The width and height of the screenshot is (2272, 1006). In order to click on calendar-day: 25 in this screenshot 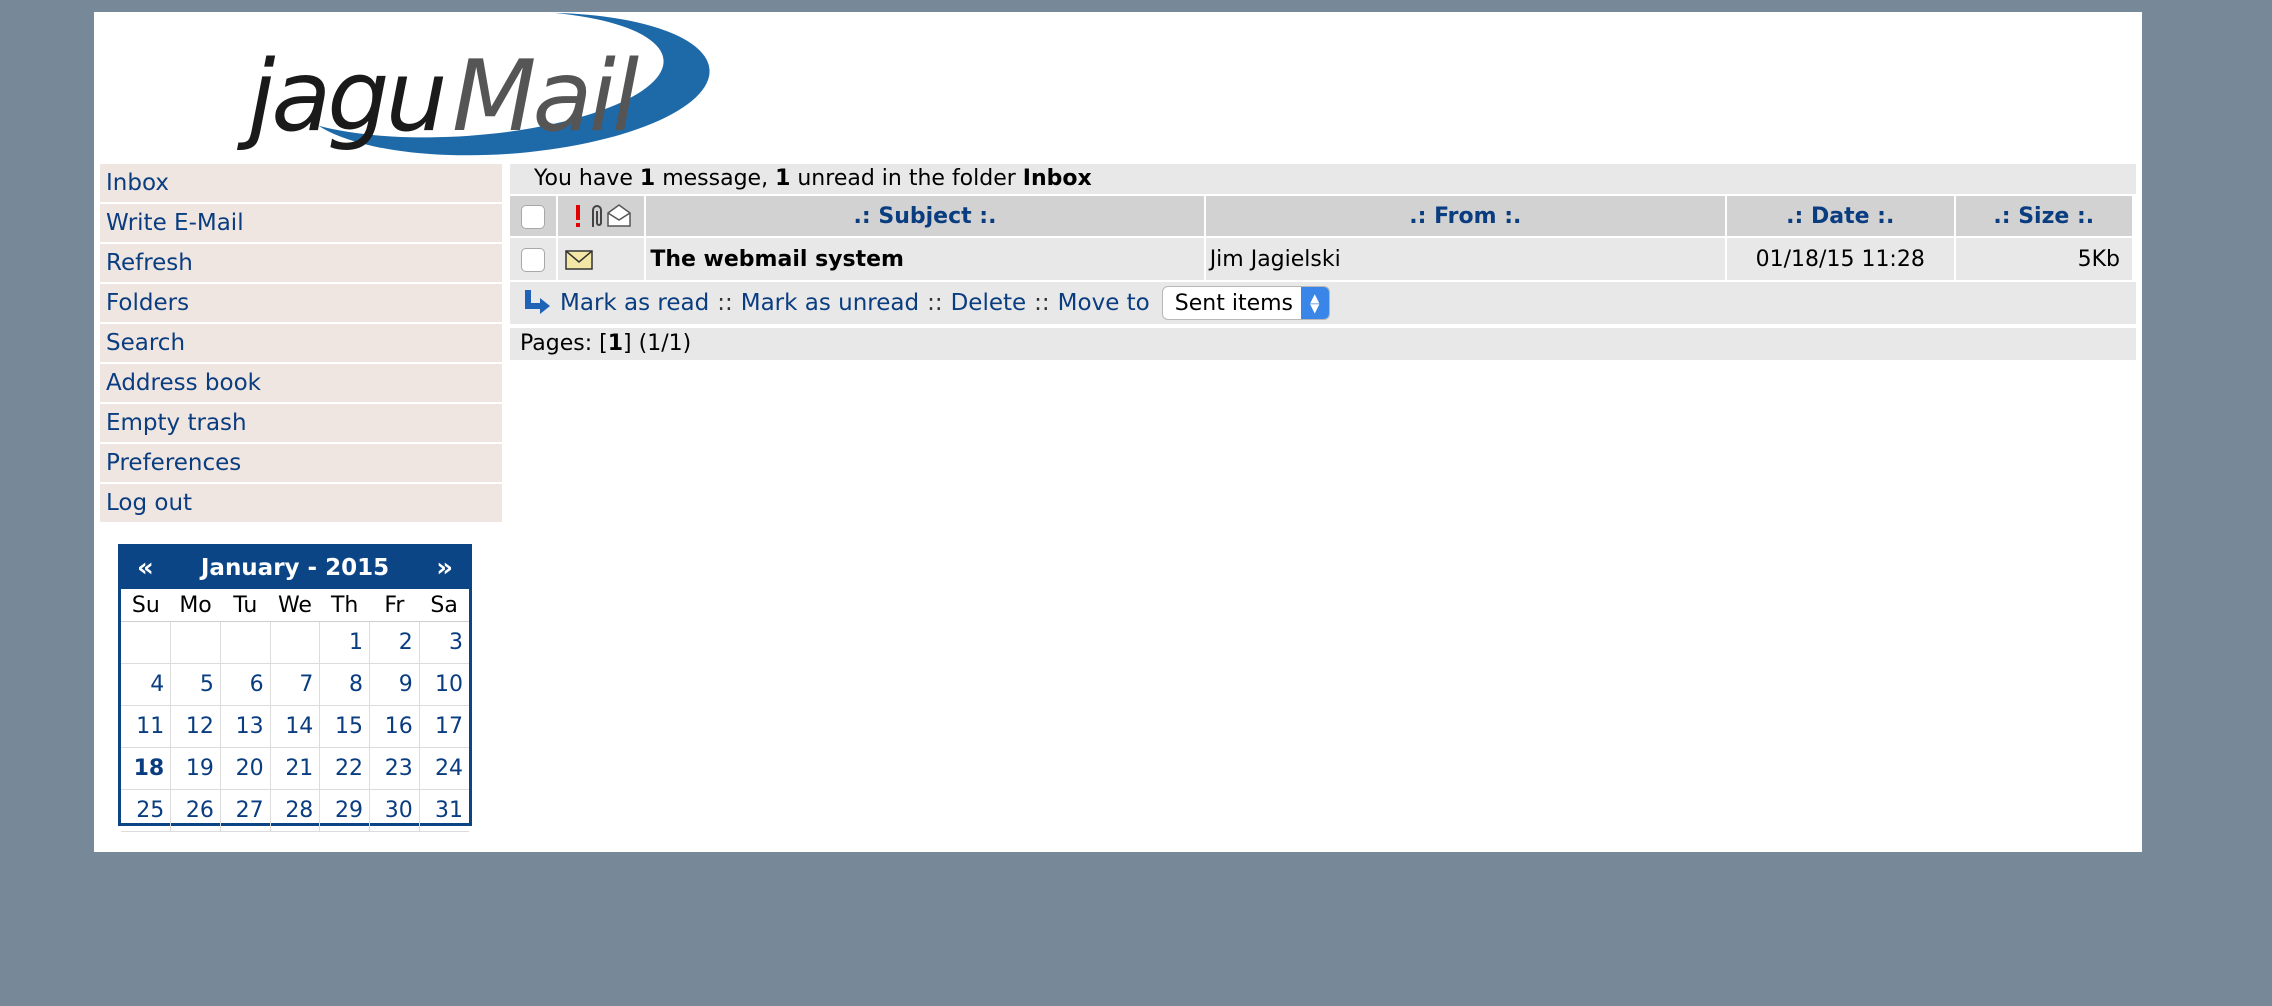, I will do `click(146, 810)`.